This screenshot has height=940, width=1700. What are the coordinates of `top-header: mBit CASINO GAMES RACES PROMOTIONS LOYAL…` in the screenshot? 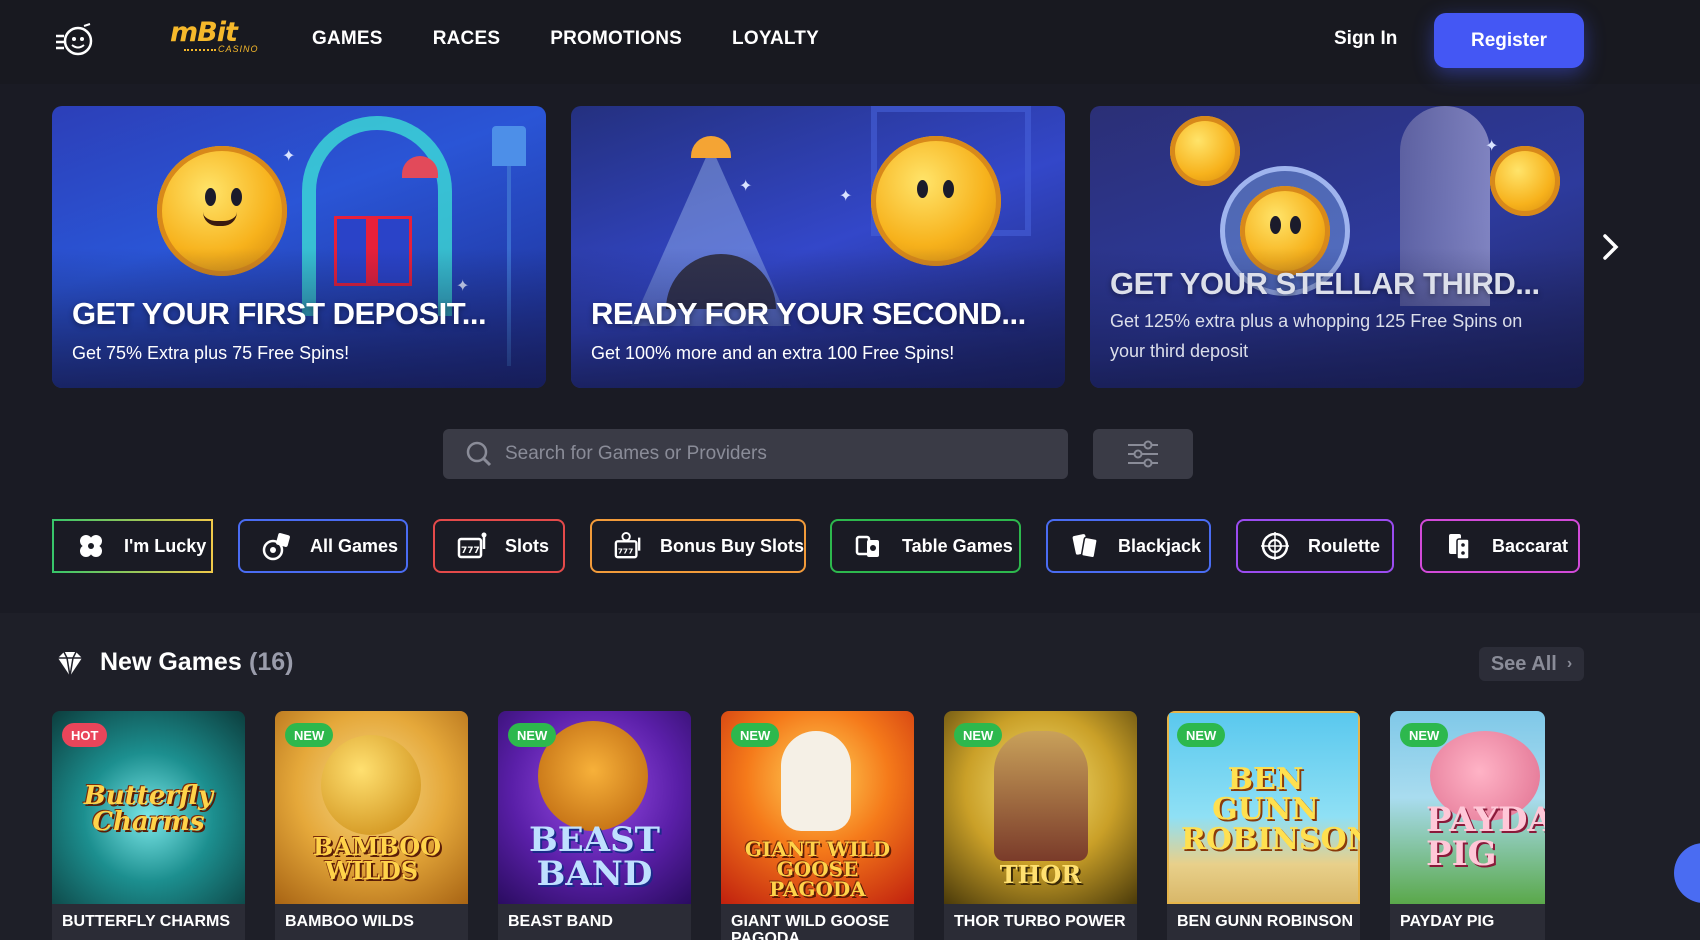 It's located at (850, 42).